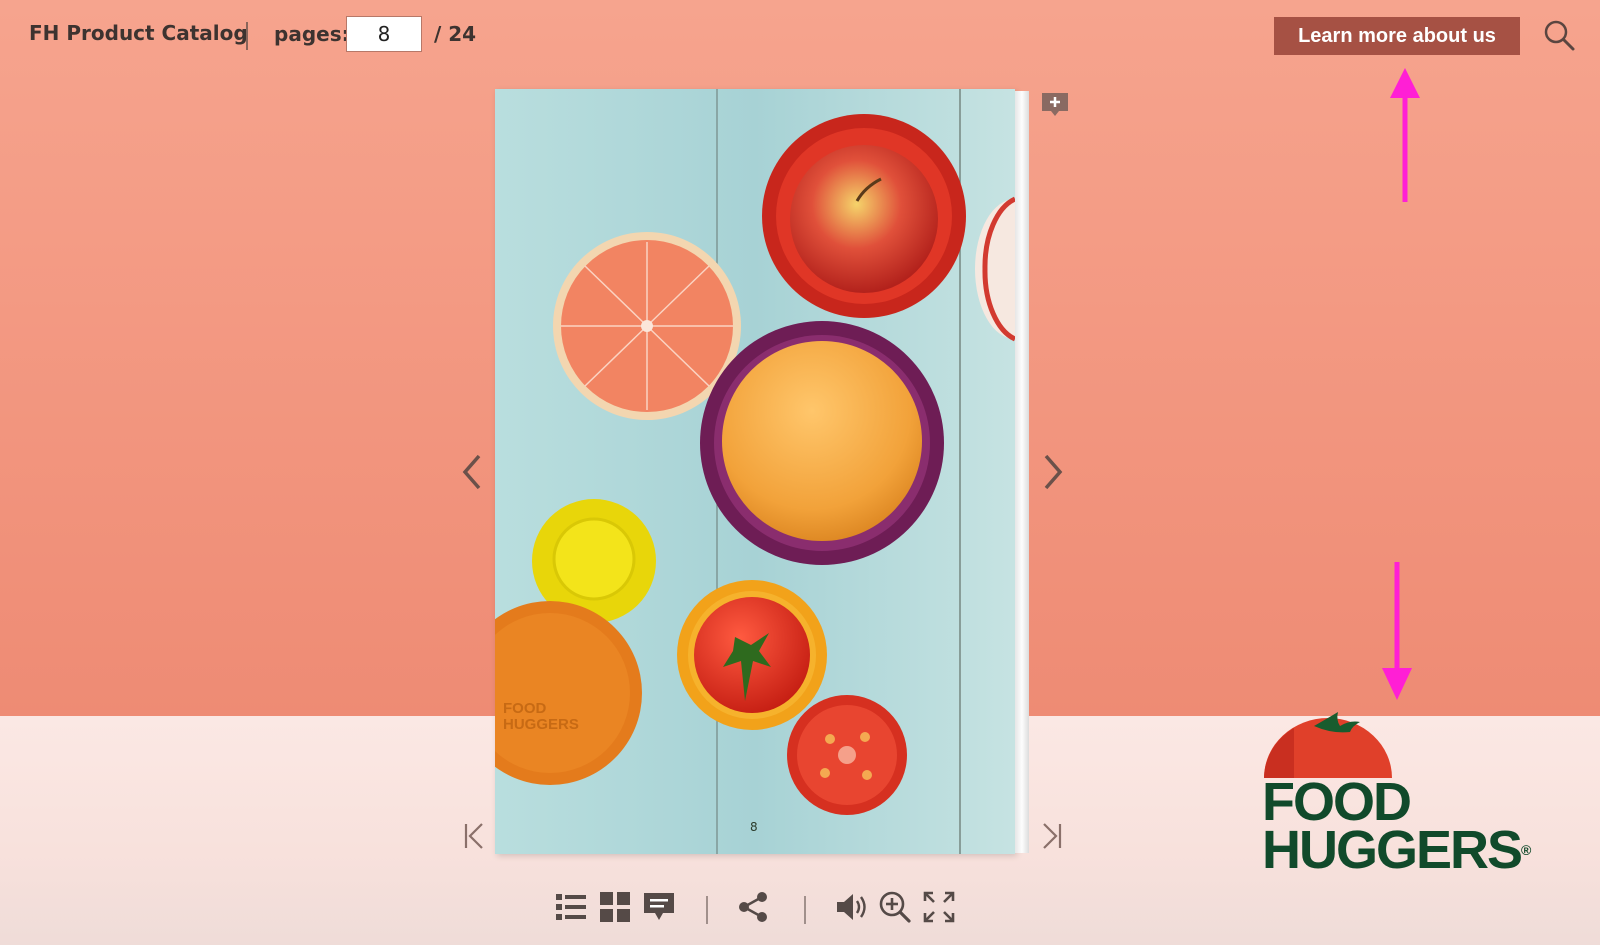  What do you see at coordinates (474, 836) in the screenshot?
I see `first-page-icon` at bounding box center [474, 836].